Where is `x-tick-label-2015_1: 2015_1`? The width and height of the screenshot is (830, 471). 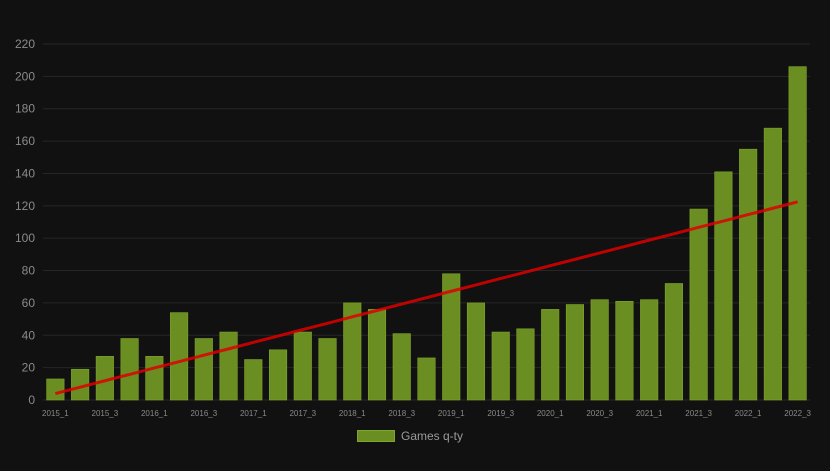
x-tick-label-2015_1: 2015_1 is located at coordinates (55, 413).